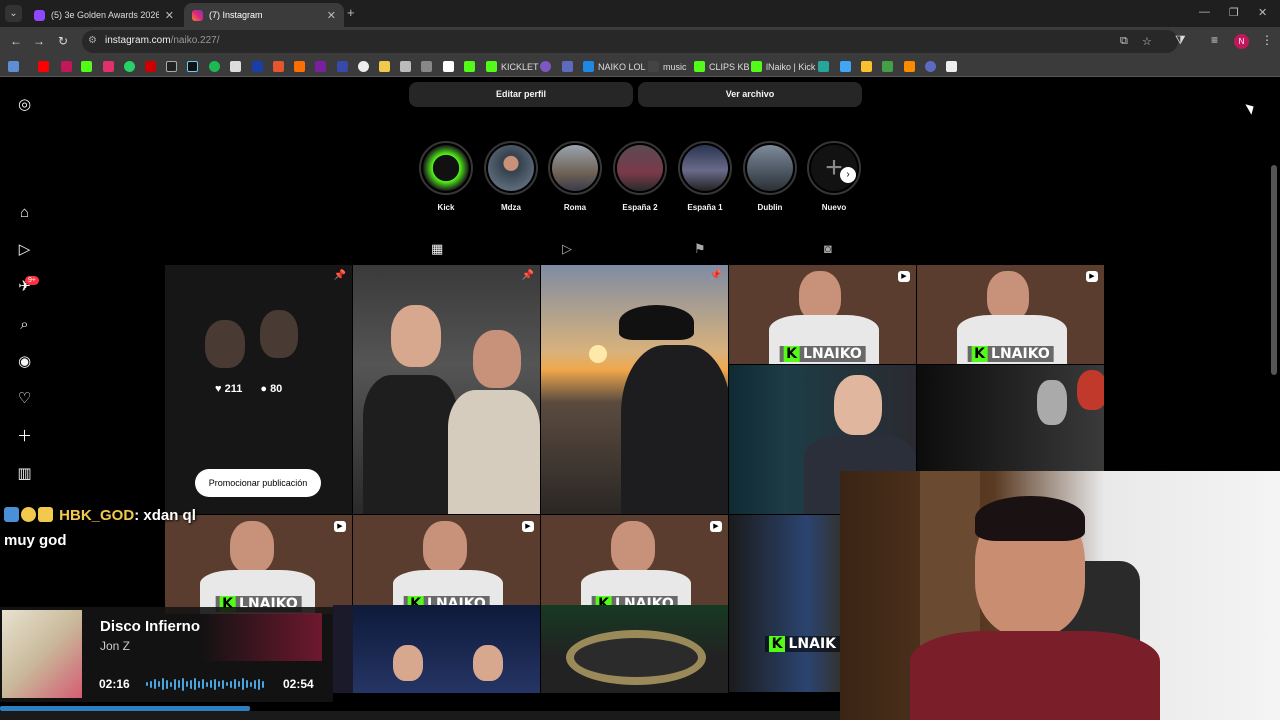 This screenshot has width=1280, height=720. Describe the element at coordinates (446, 564) in the screenshot. I see `post-reel-stream-4: ▶ K LNAIKO` at that location.